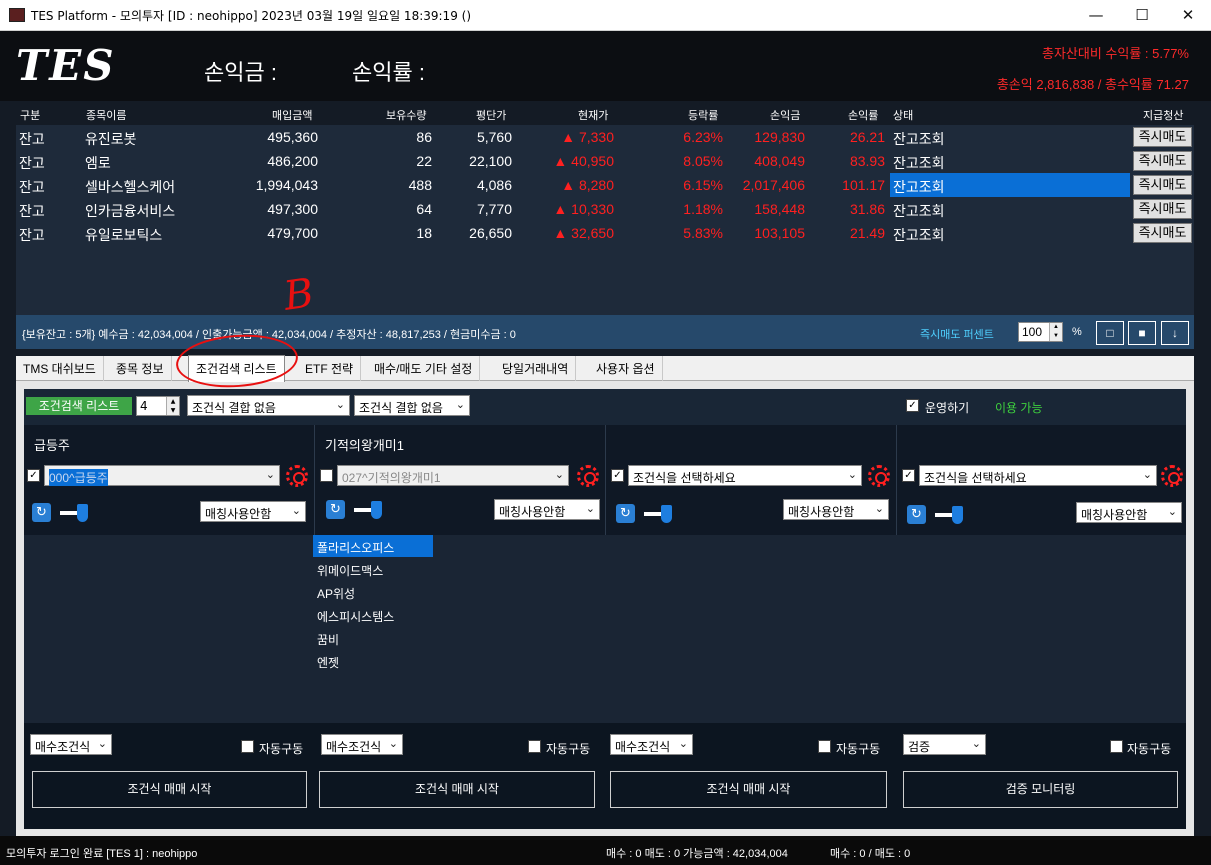  What do you see at coordinates (453, 475) in the screenshot?
I see `condition-select: 027^기적의왕개미1 ⌄` at bounding box center [453, 475].